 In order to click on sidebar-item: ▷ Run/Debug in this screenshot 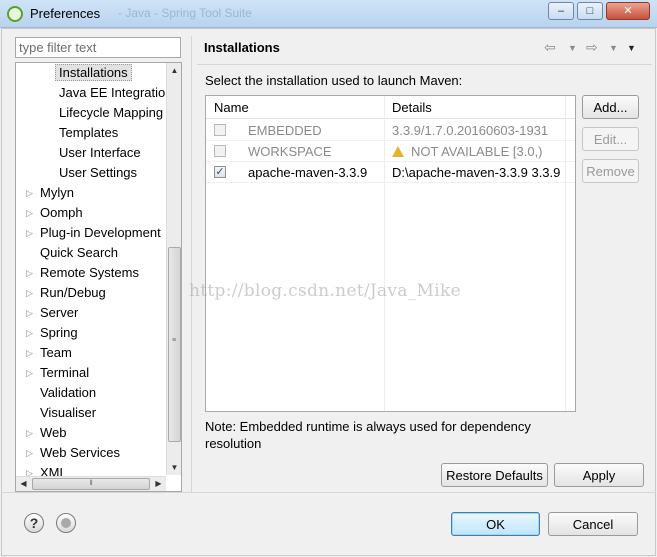, I will do `click(66, 293)`.